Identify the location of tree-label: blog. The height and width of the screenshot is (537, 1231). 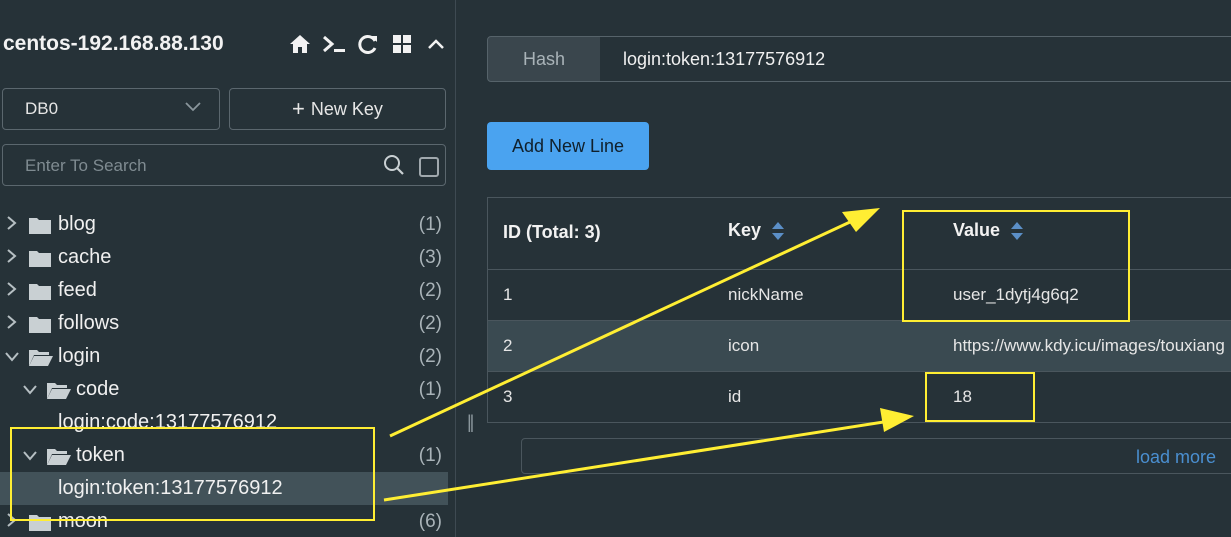
(77, 224).